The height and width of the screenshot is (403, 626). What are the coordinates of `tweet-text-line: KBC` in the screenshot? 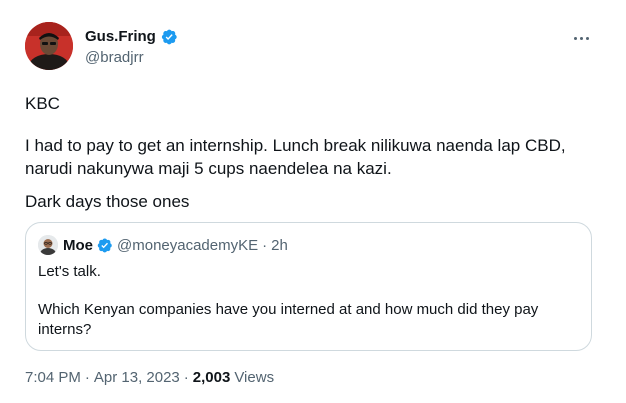 It's located at (42, 103).